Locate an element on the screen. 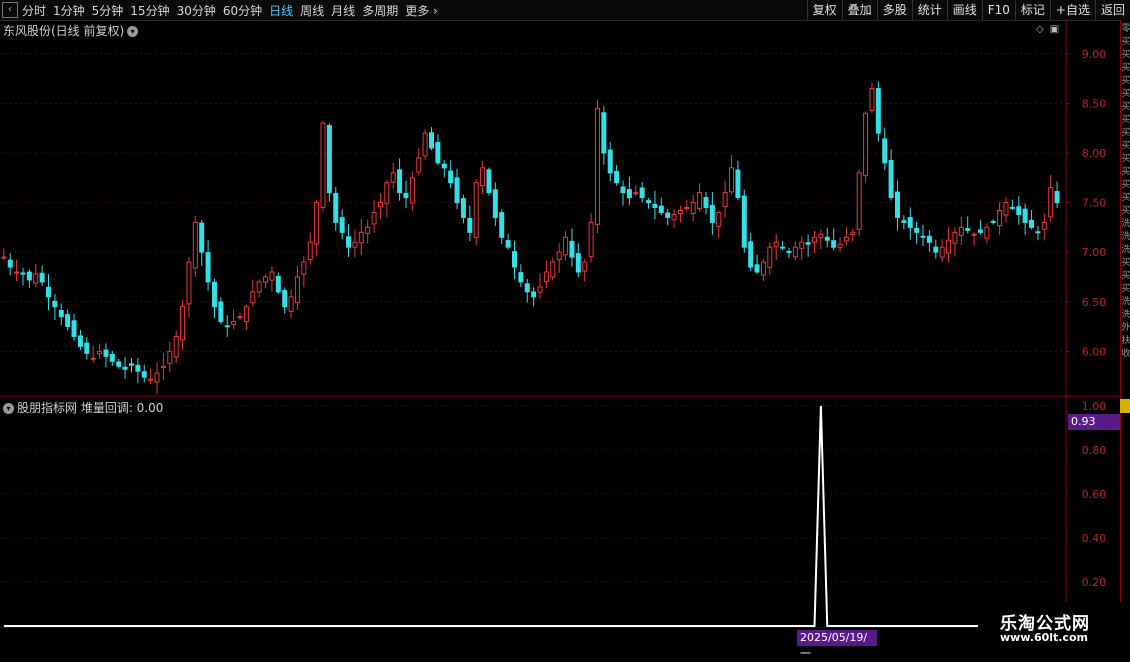 This screenshot has height=662, width=1130. toolbar-button-2: 多股 is located at coordinates (894, 10).